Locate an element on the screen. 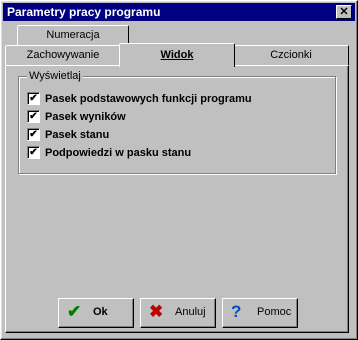  tab-numeracja-label: Numeracja is located at coordinates (73, 35).